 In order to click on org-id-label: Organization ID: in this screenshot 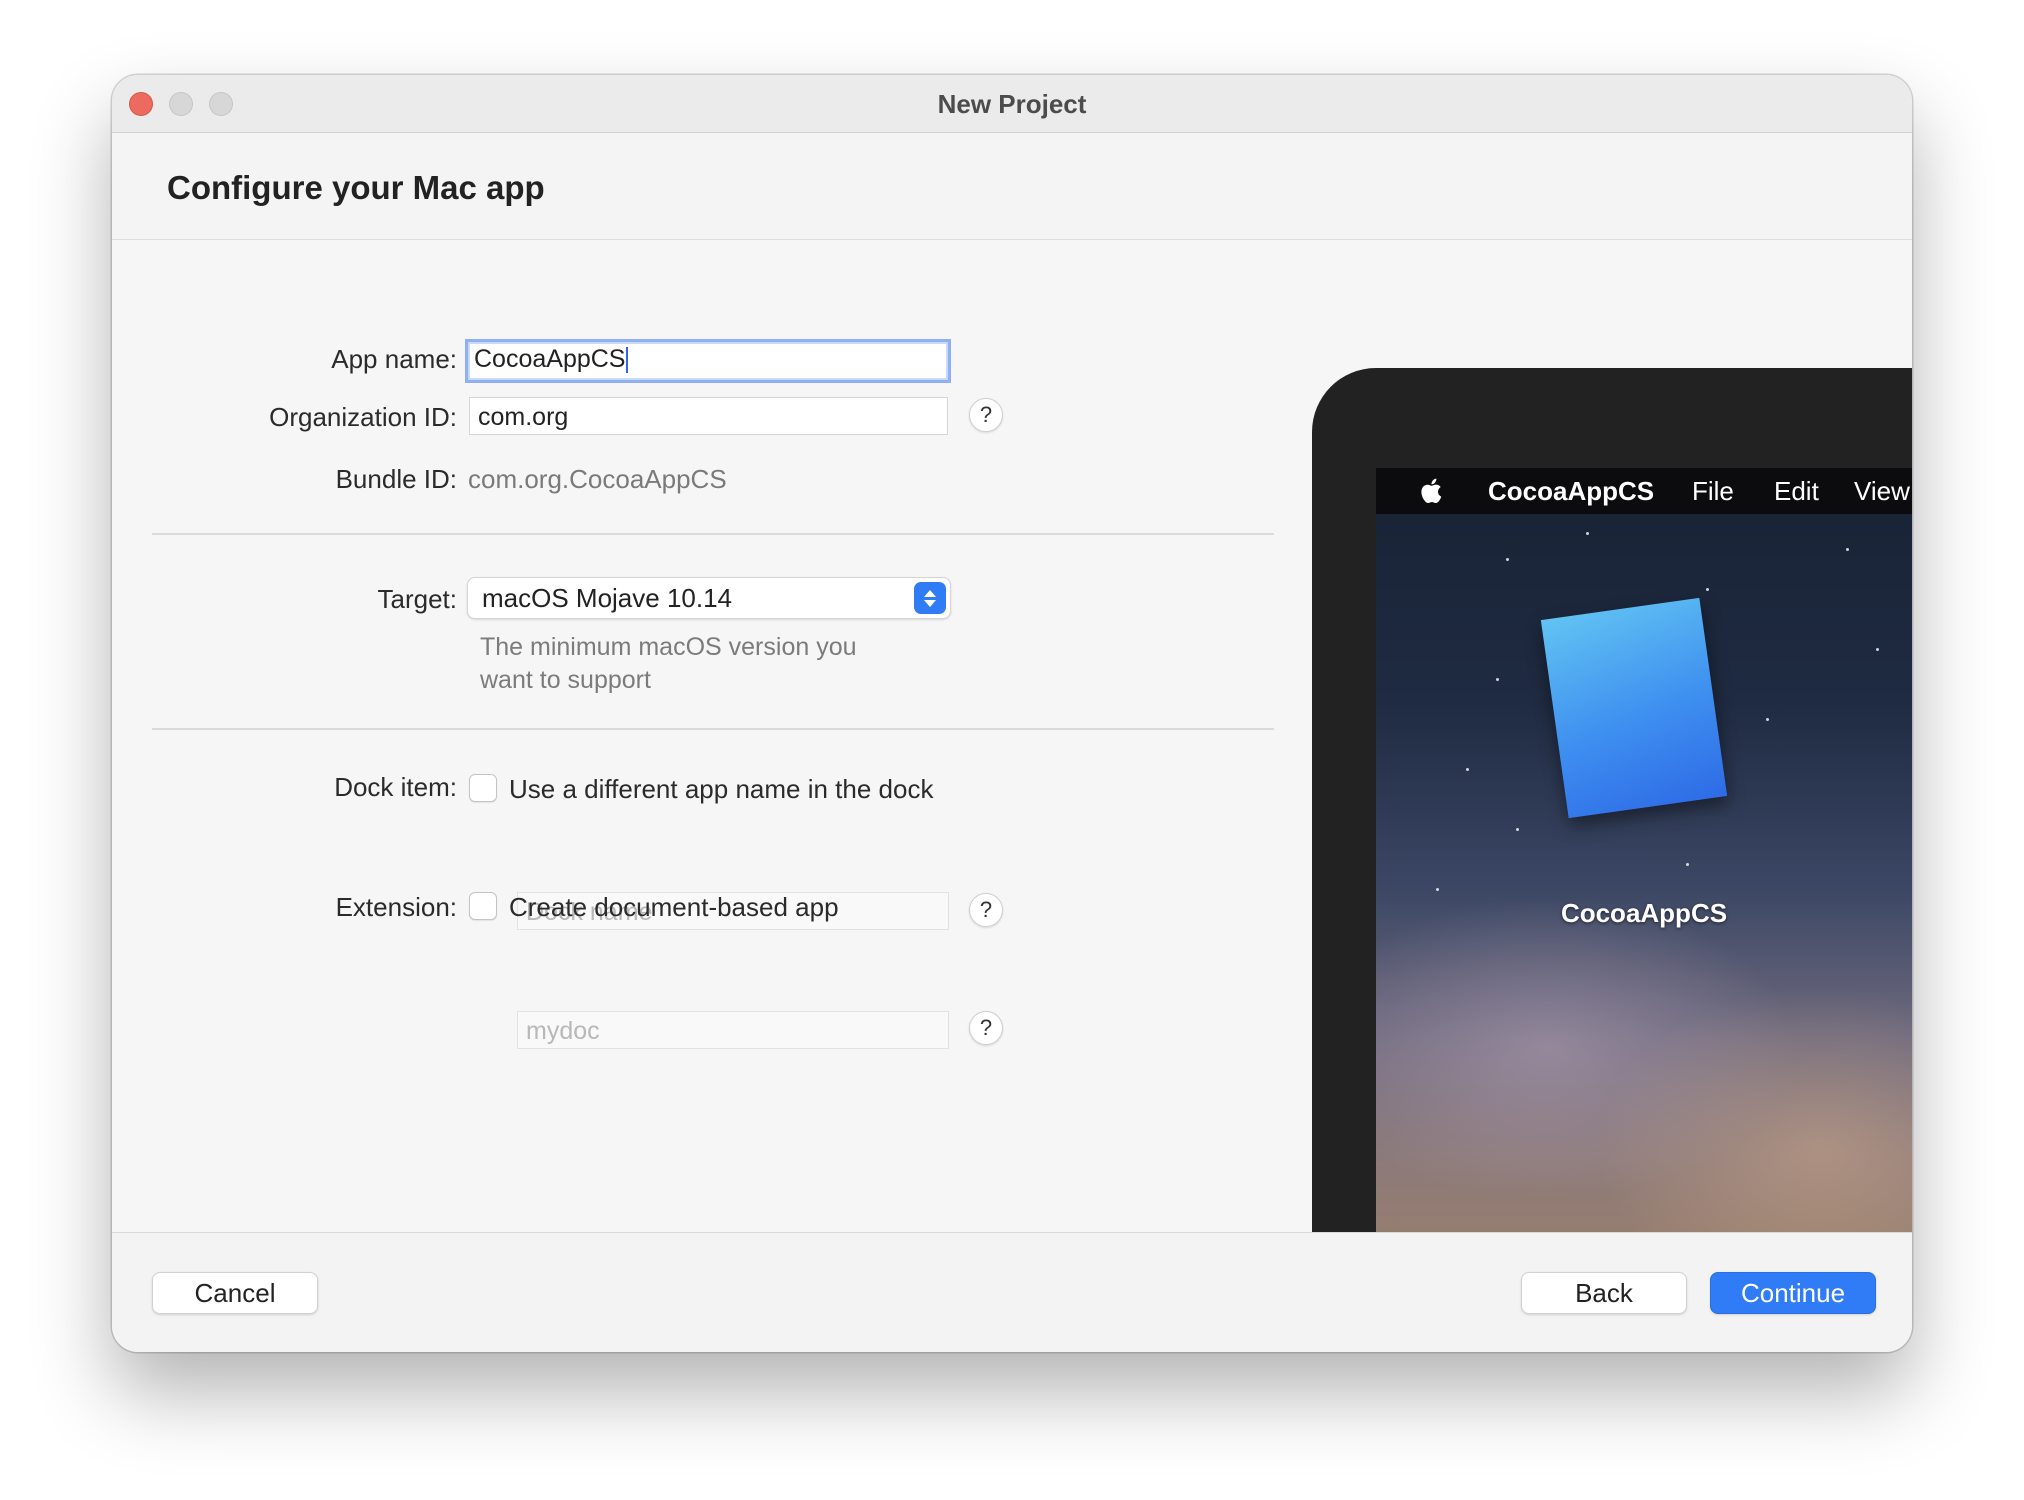, I will do `click(363, 417)`.